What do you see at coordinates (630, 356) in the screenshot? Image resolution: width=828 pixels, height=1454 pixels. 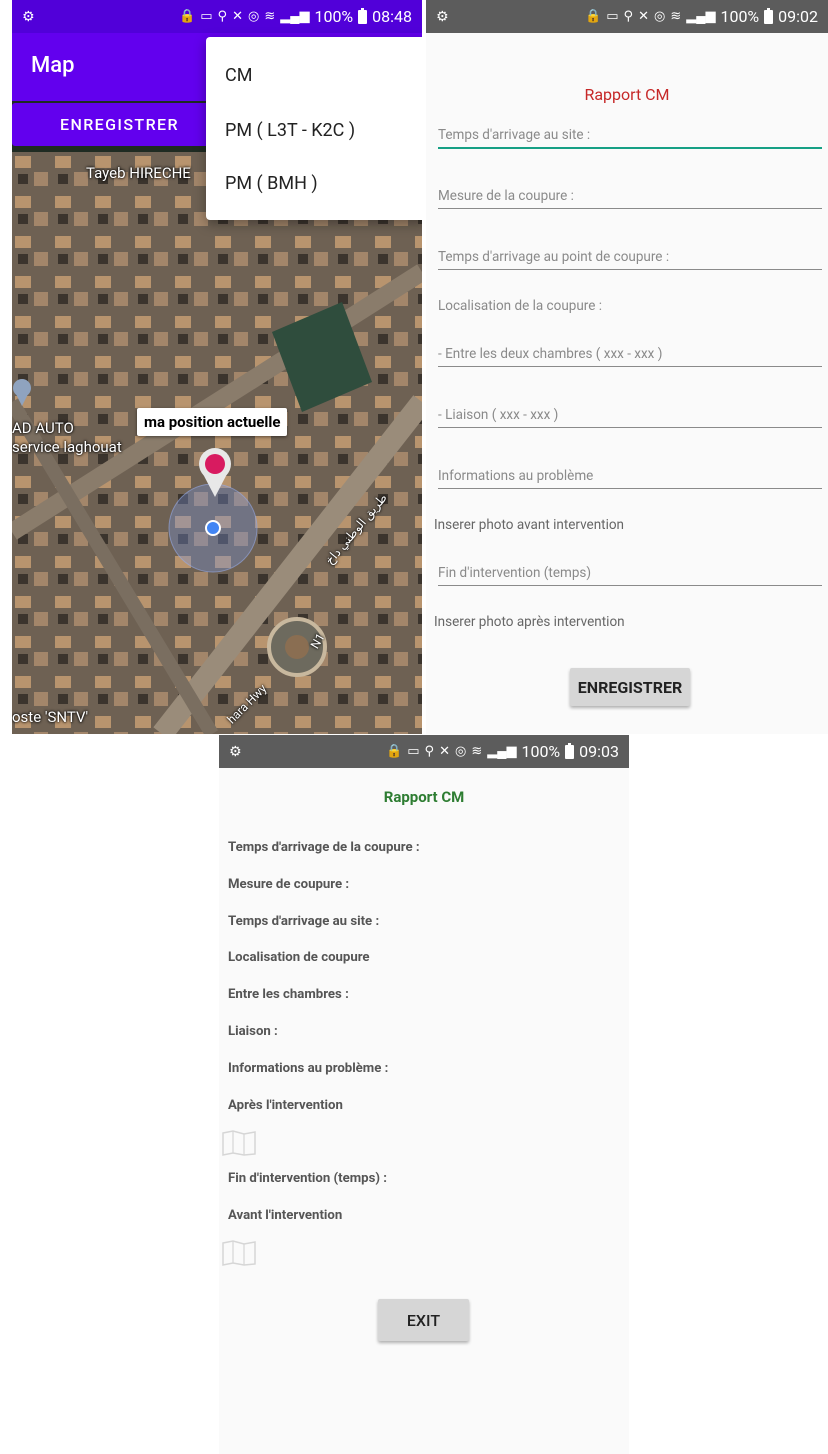 I see `chambres-field: - Entre les deux chambres ( xxx - xxx )` at bounding box center [630, 356].